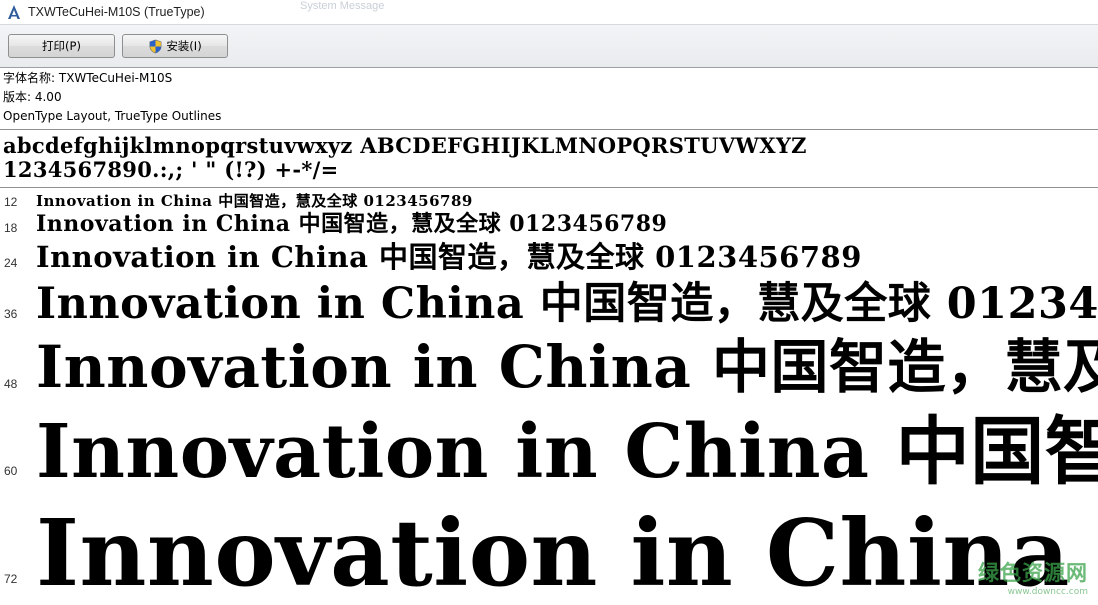 The height and width of the screenshot is (605, 1098). I want to click on sample-size-label: 72, so click(11, 579).